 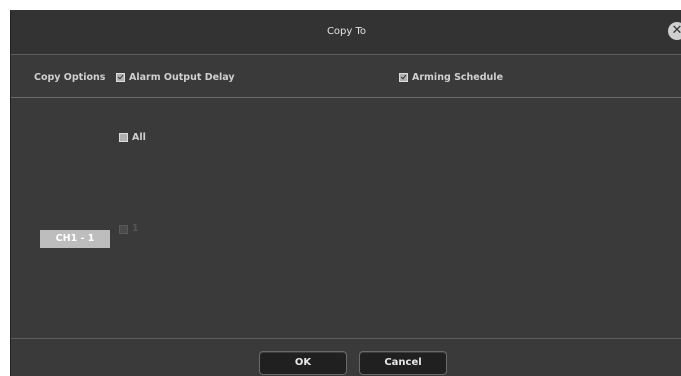 What do you see at coordinates (75, 239) in the screenshot?
I see `source-channel-label: CH1 - 1` at bounding box center [75, 239].